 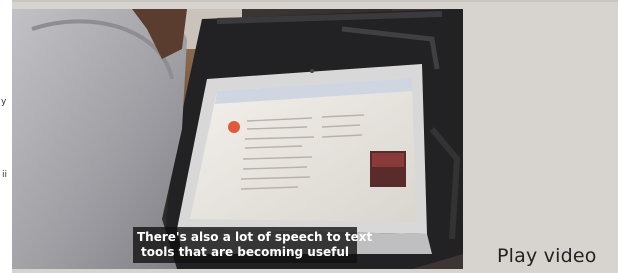 I want to click on edge-text-fragment: y, so click(x=4, y=102).